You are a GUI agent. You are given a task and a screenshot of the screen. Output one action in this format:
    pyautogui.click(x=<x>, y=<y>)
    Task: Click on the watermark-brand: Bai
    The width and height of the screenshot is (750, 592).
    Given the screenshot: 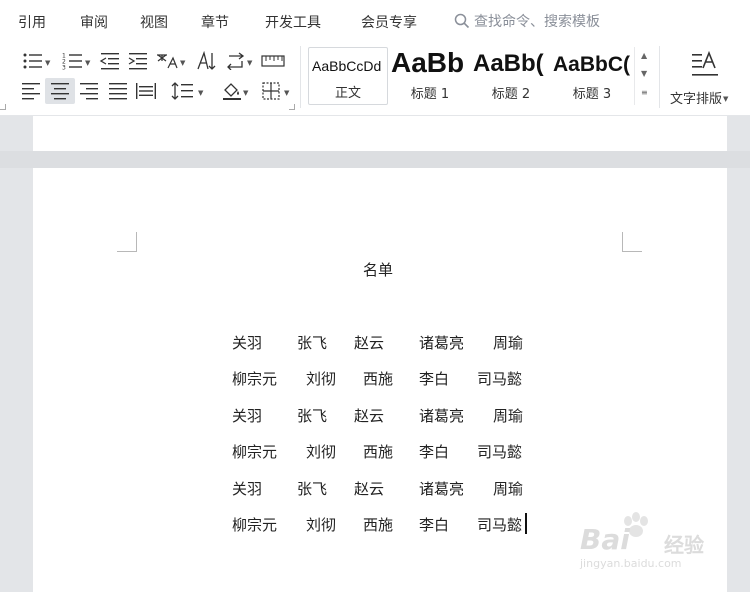 What is the action you would take?
    pyautogui.click(x=605, y=539)
    